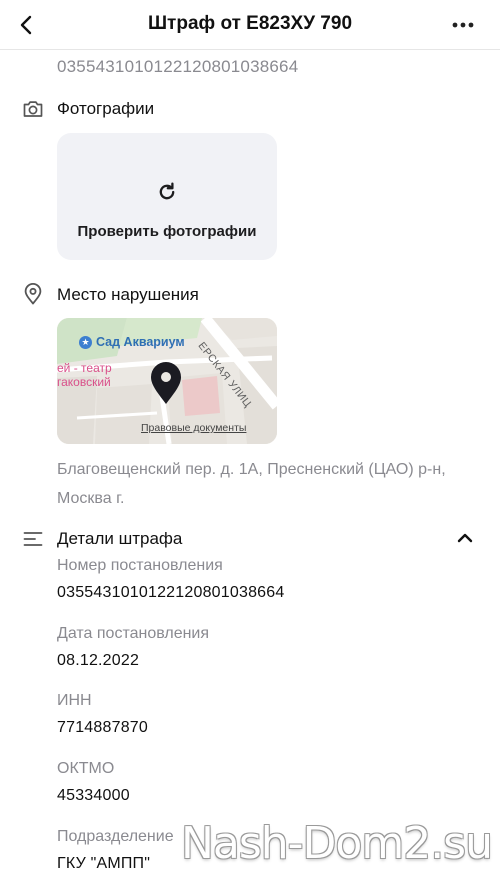  I want to click on page-title: Штраф от Е823ХУ 790, so click(250, 23).